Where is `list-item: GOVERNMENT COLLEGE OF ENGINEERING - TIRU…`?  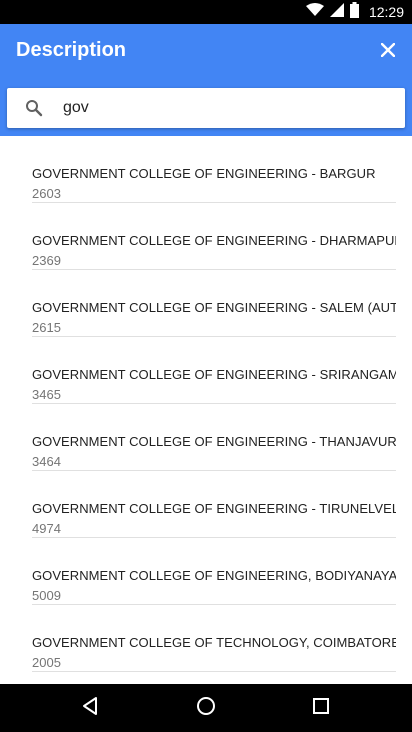
list-item: GOVERNMENT COLLEGE OF ENGINEERING - TIRU… is located at coordinates (214, 504).